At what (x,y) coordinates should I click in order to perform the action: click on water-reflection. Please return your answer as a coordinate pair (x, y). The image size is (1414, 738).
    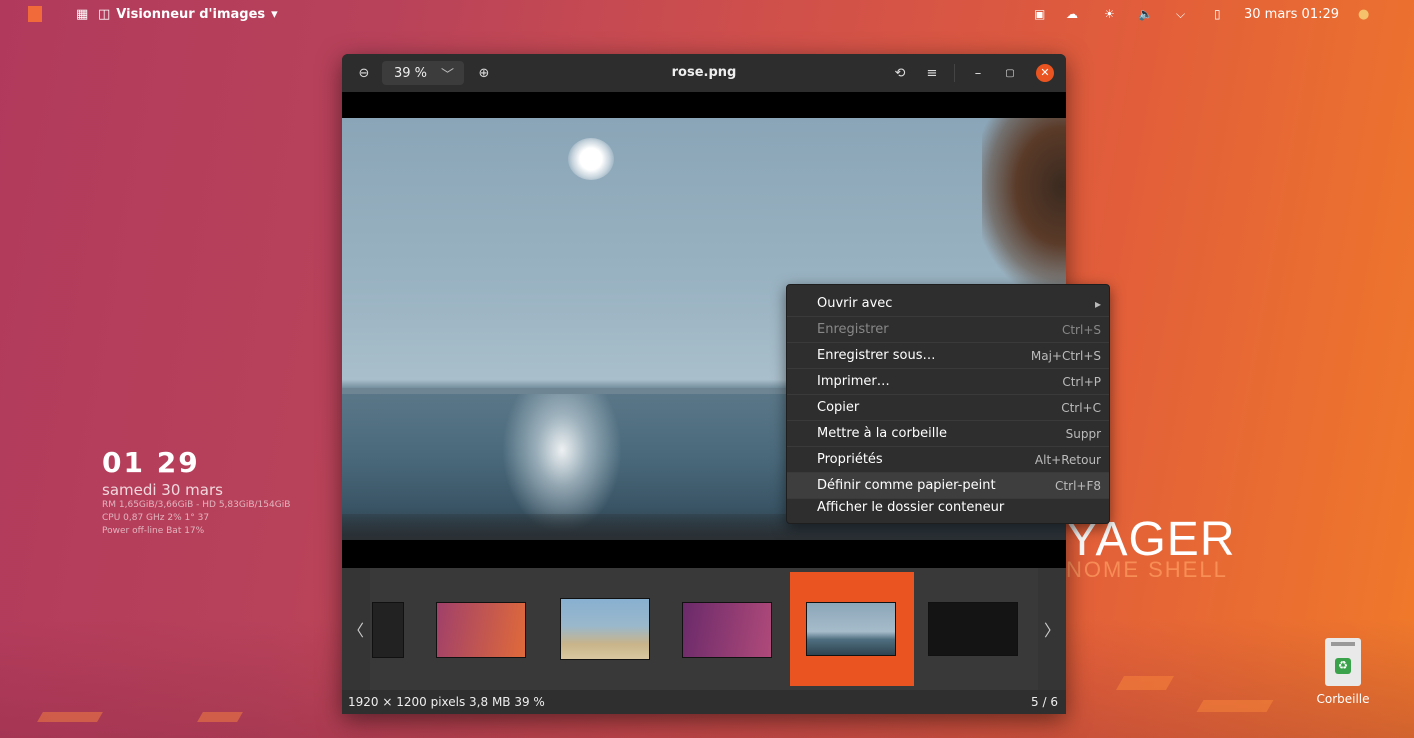
    Looking at the image, I should click on (562, 464).